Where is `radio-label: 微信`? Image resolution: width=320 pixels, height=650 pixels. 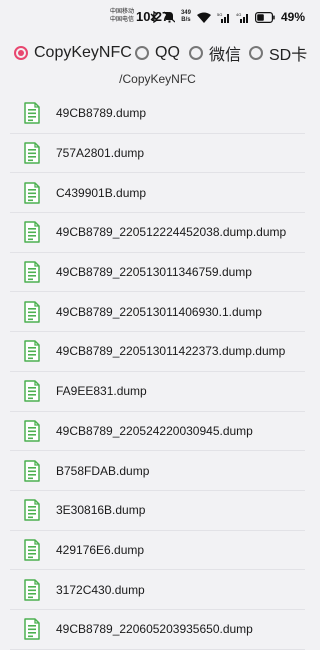
radio-label: 微信 is located at coordinates (225, 55).